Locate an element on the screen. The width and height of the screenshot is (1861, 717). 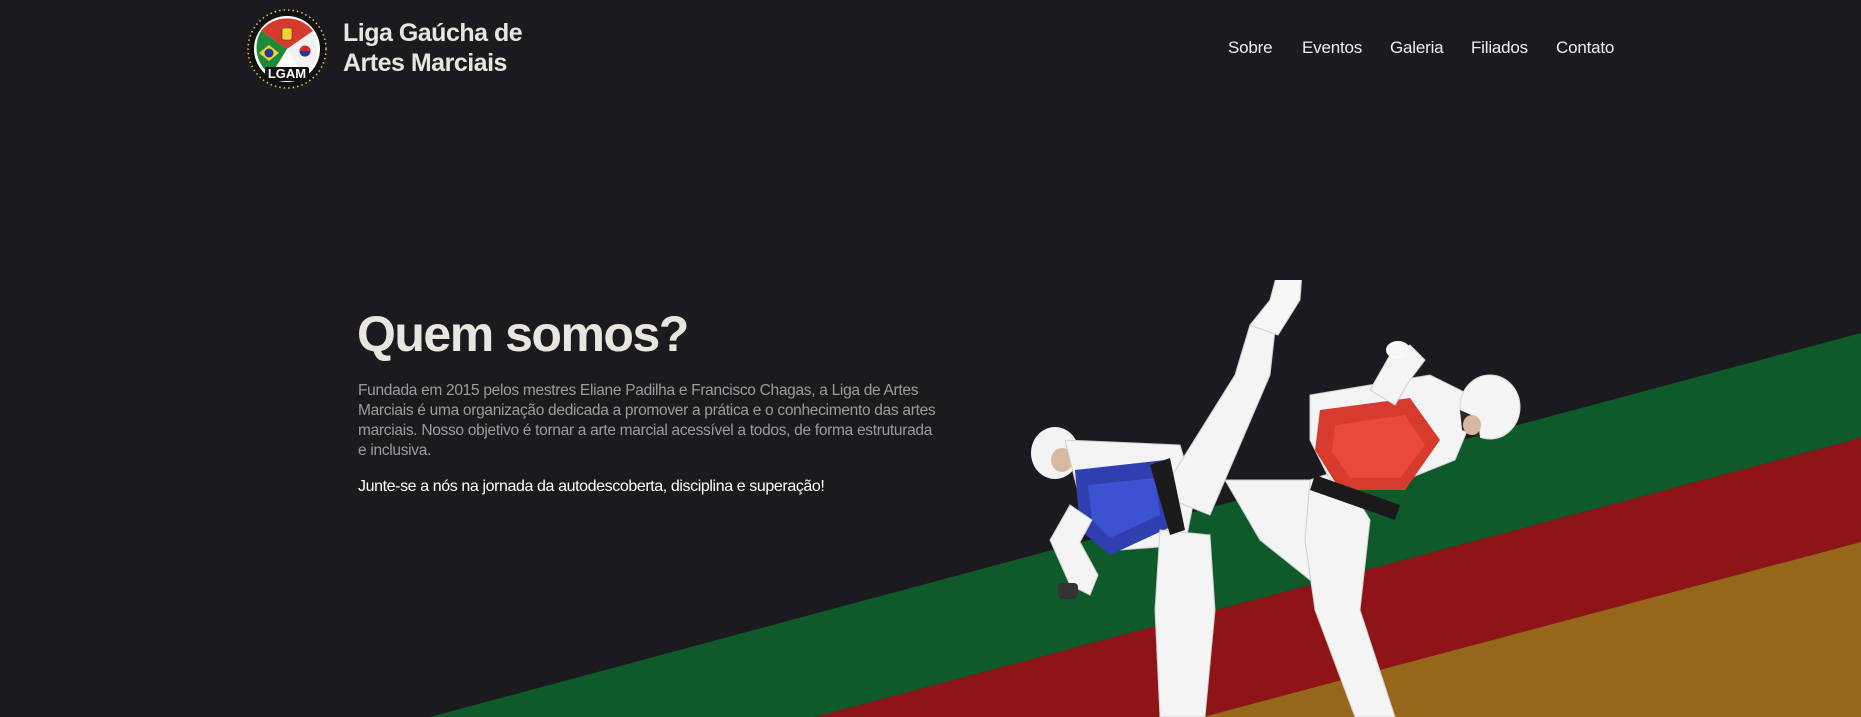
main-nav: Sobre Eventos Galeria Filiados Contato is located at coordinates (930, 49).